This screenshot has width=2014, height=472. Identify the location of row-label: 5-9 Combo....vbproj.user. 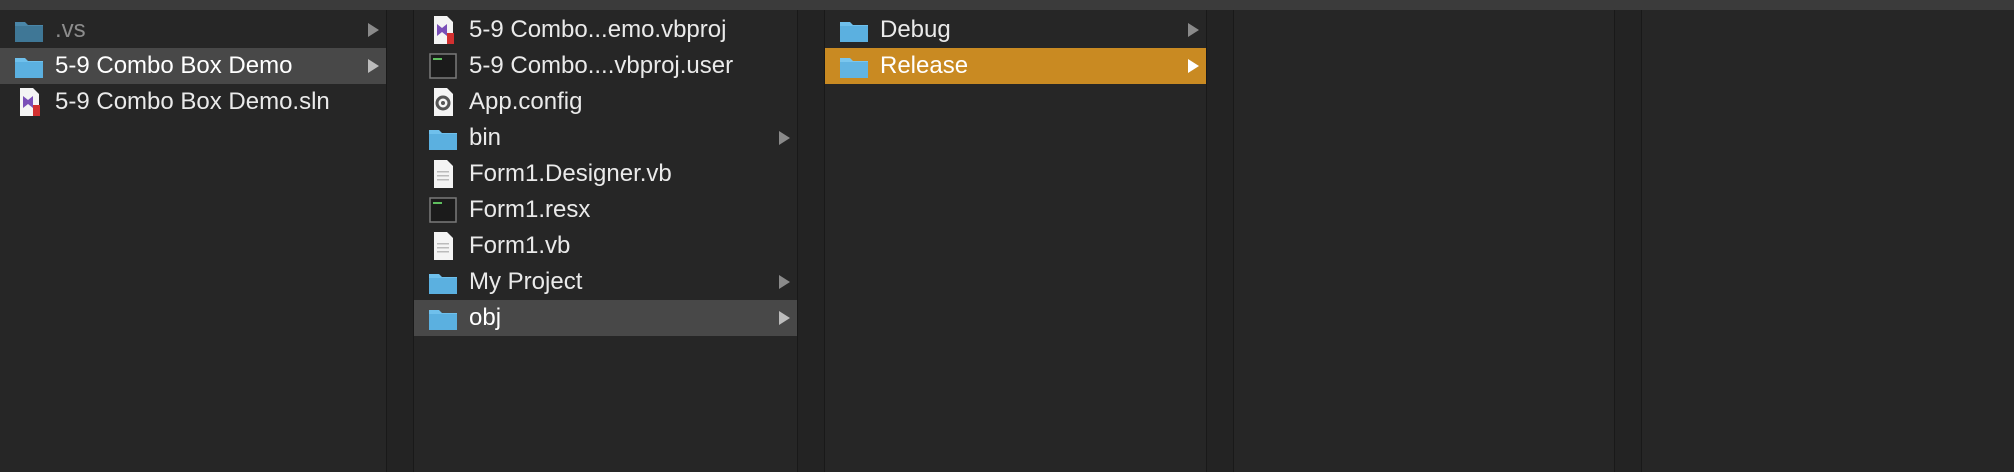
(601, 65).